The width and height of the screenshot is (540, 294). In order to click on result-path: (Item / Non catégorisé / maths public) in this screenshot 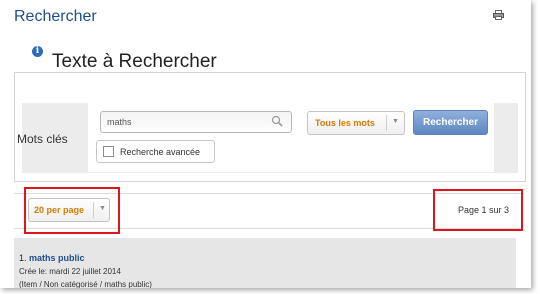, I will do `click(85, 284)`.